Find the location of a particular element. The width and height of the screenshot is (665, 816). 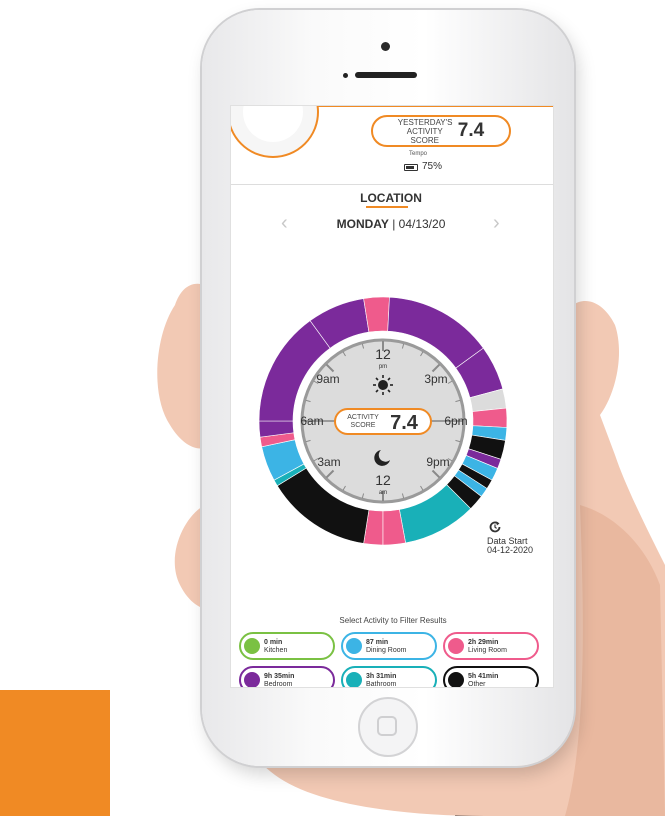

day-name: MONDAY is located at coordinates (362, 224).